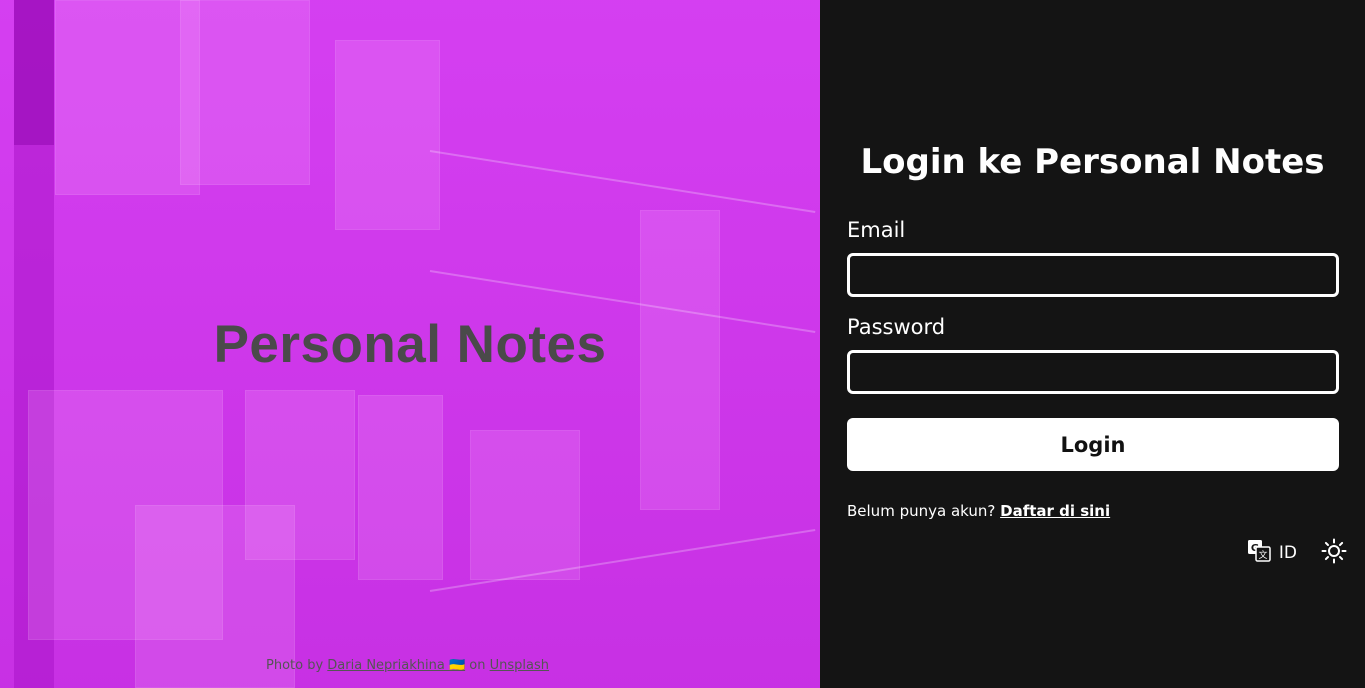 The image size is (1365, 688). I want to click on language-code: ID, so click(1287, 553).